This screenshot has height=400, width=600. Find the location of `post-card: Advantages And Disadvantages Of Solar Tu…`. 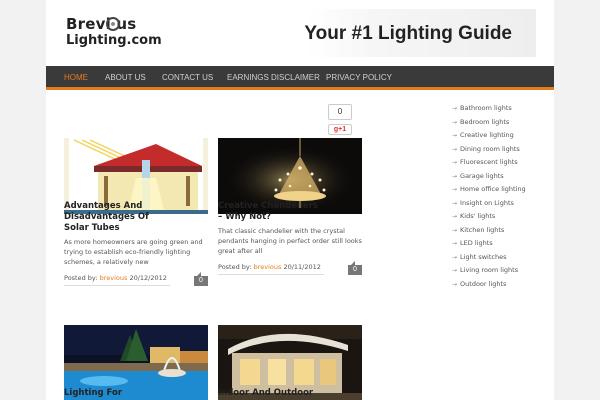

post-card: Advantages And Disadvantages Of Solar Tu… is located at coordinates (136, 213).